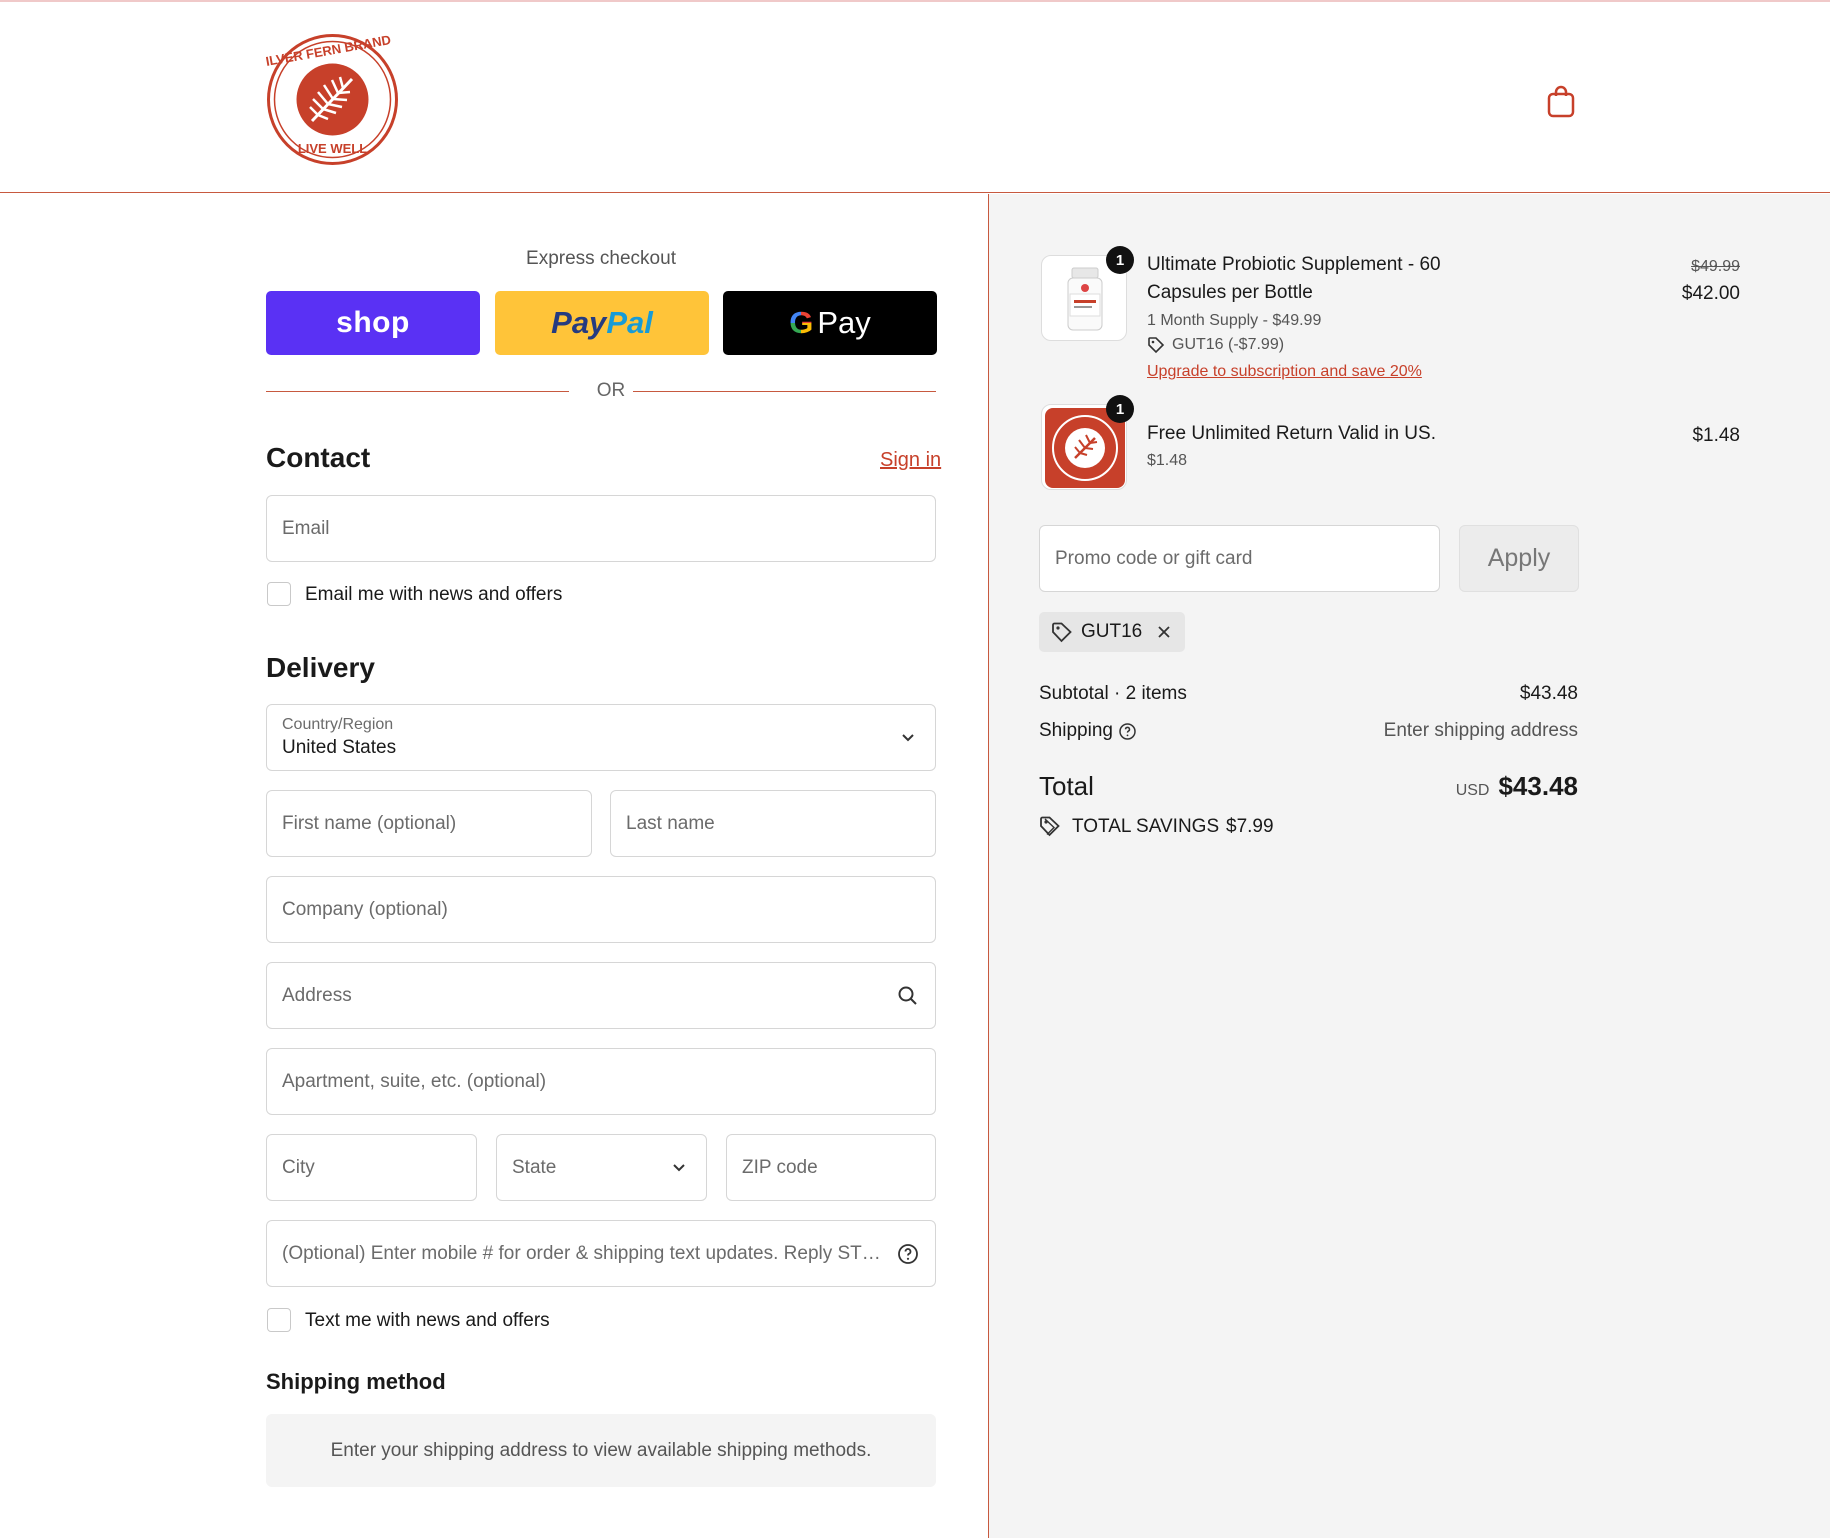 This screenshot has height=1538, width=1830. I want to click on applied-code-label: GUT16, so click(1112, 631).